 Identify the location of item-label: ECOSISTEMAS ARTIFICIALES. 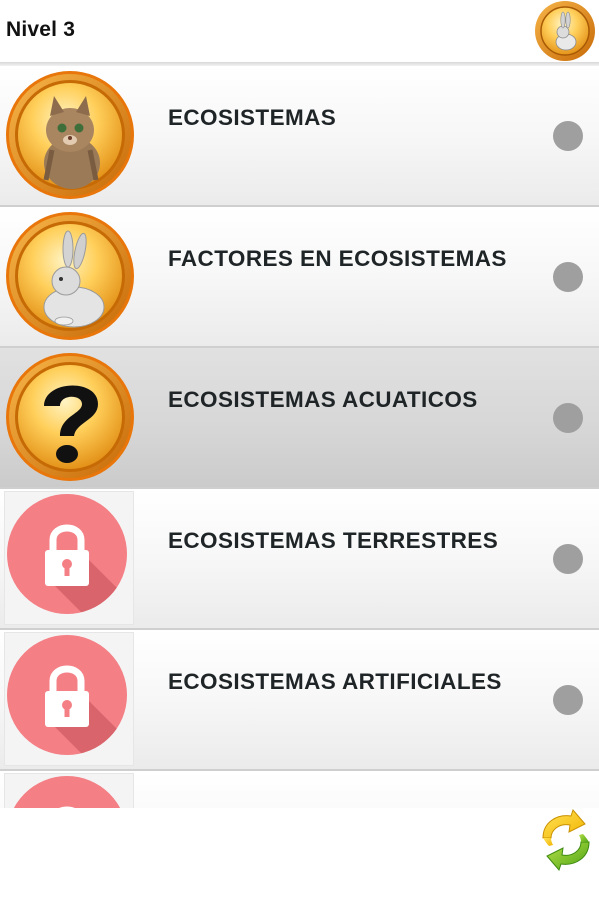
(335, 681).